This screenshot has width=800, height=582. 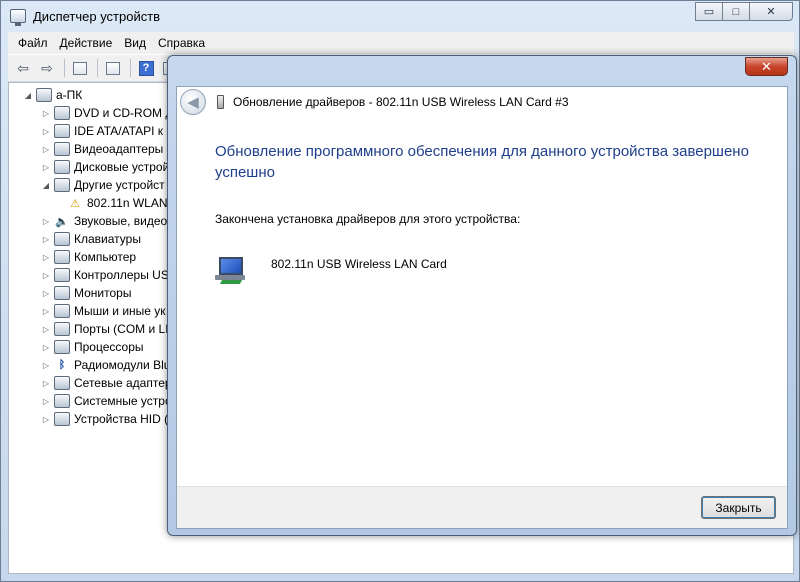 I want to click on tree-item-other: ◢ Другие устройст, so click(x=103, y=185).